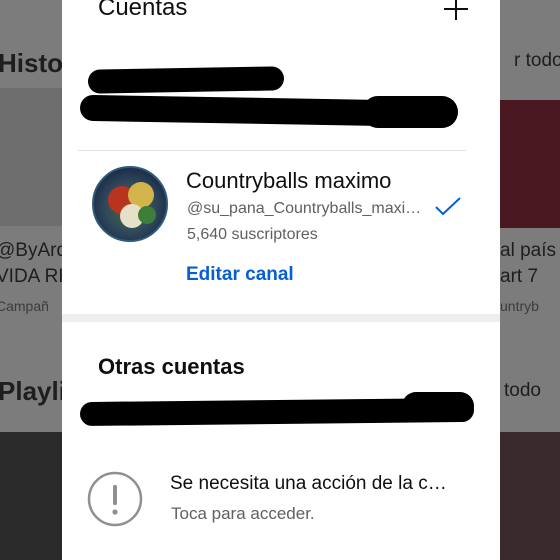 The image size is (560, 560). I want to click on background-video-title-1: @ByArd, so click(34, 250).